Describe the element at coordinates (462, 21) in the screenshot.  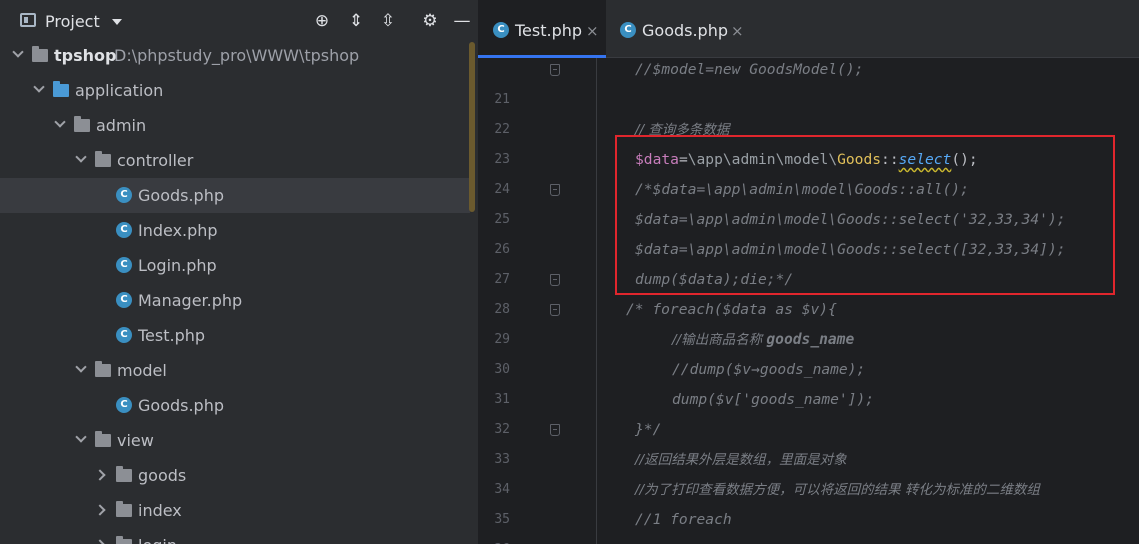
I see `hide-panel-icon: —` at that location.